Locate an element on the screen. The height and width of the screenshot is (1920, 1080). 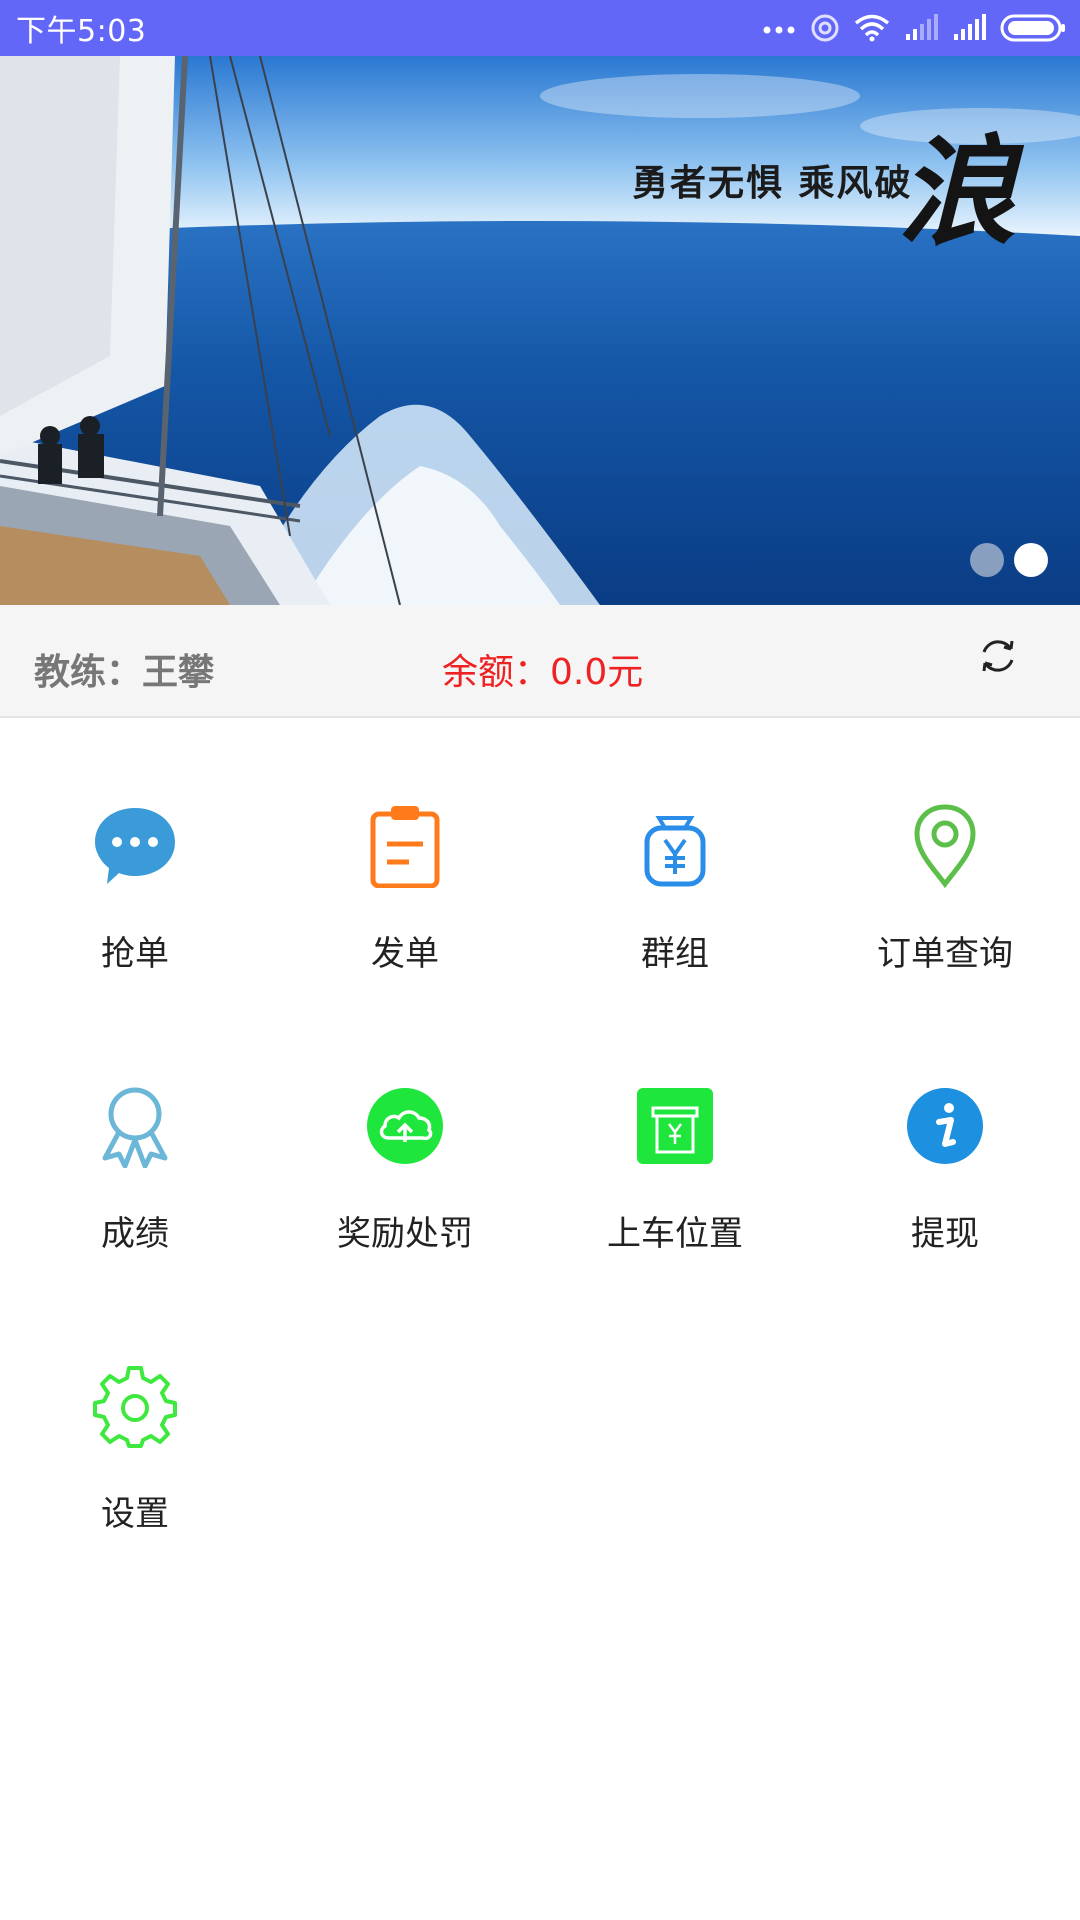
menu-item-scores: 成绩 is located at coordinates (135, 1140).